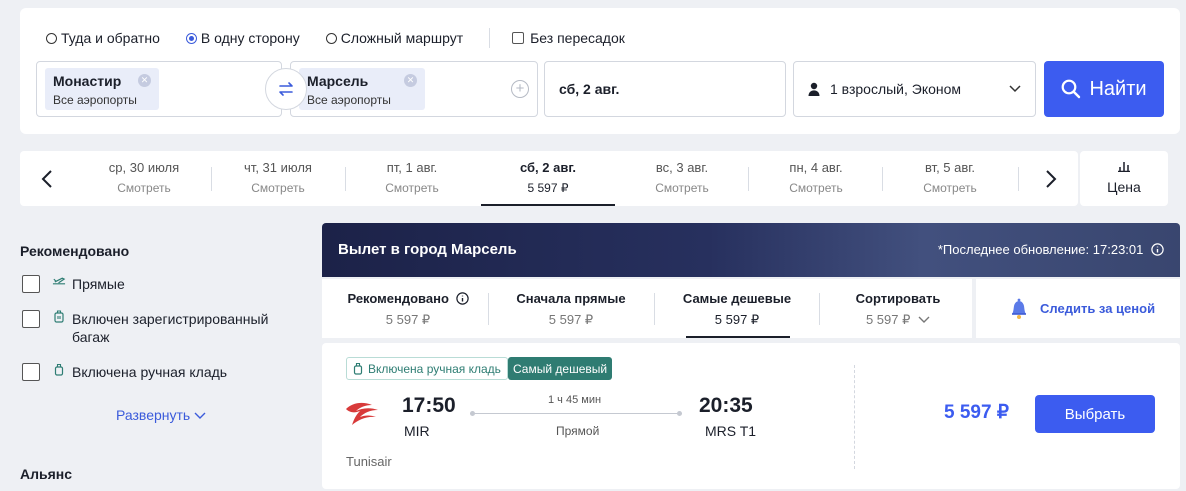 Image resolution: width=1186 pixels, height=491 pixels. Describe the element at coordinates (950, 178) in the screenshot. I see `date-tab: вт, 5 авг. Смотреть` at that location.